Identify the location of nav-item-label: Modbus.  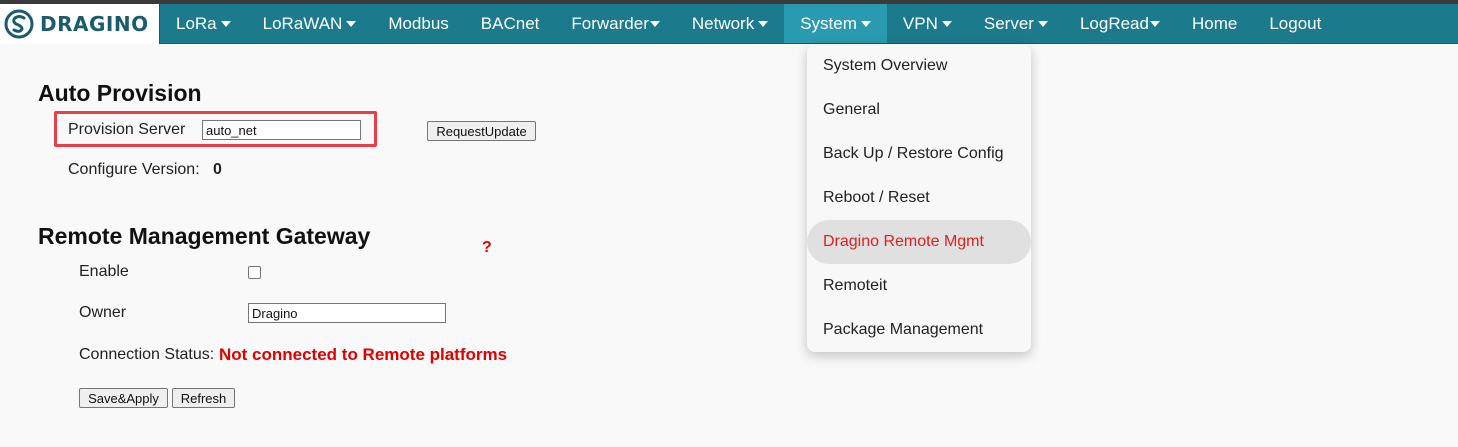
(418, 23).